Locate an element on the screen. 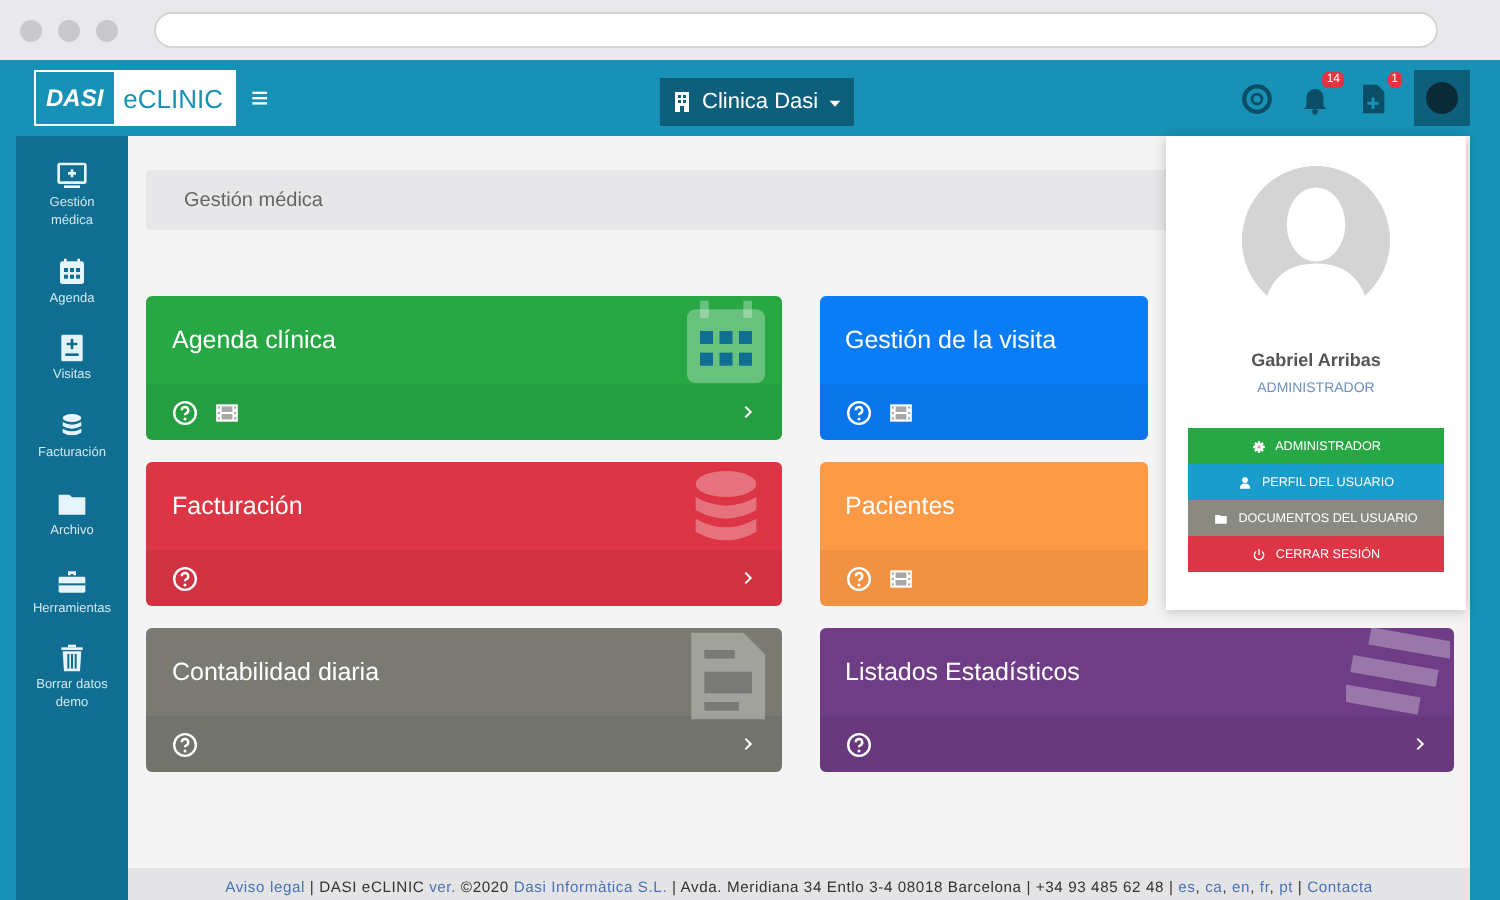  trash-icon is located at coordinates (72, 658).